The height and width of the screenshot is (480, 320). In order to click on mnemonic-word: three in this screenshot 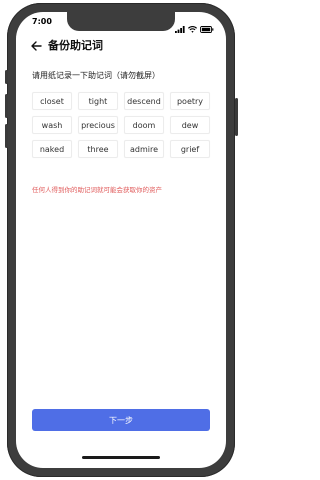, I will do `click(98, 149)`.